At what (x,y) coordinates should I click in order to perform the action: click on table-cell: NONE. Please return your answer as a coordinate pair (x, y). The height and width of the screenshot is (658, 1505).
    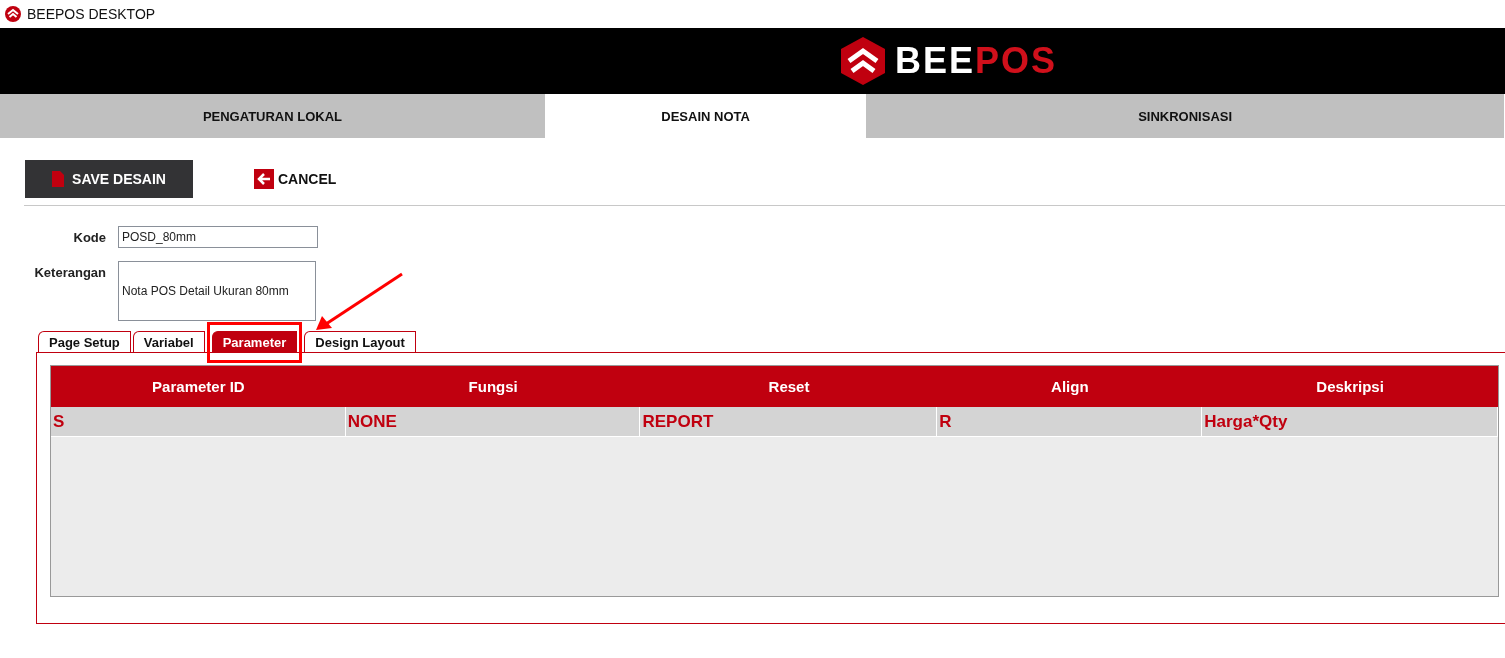
    Looking at the image, I should click on (493, 421).